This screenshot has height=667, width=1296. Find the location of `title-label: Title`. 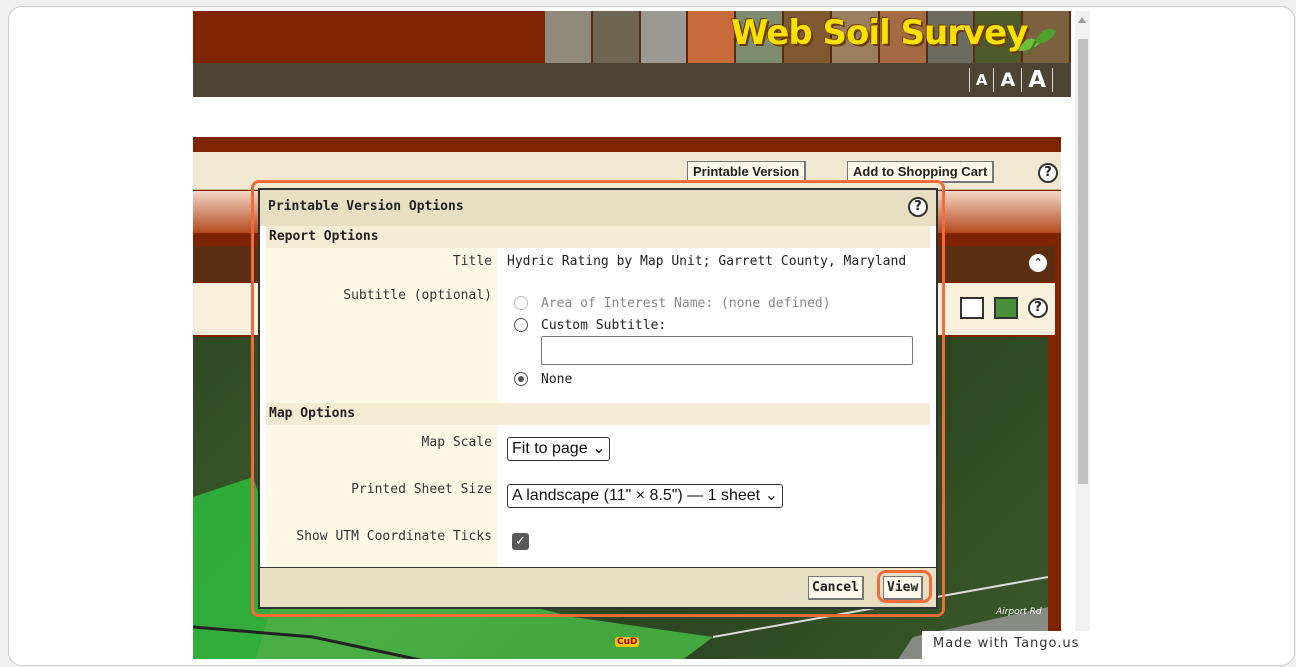

title-label: Title is located at coordinates (382, 265).